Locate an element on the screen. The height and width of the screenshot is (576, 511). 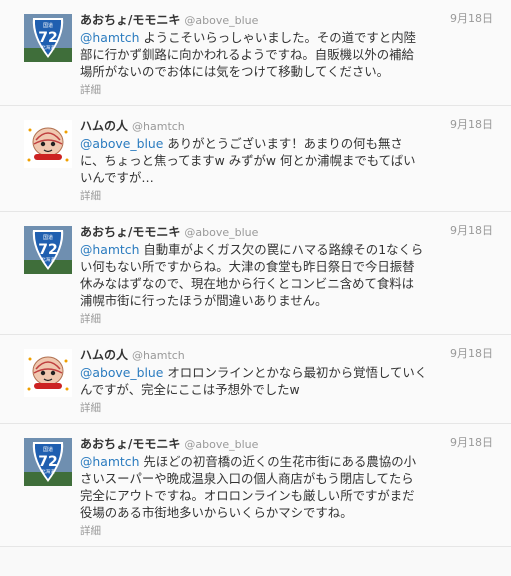
tweet-line: 部に行かず釧路に向かわれるようですね。自販機以外の補給 is located at coordinates (247, 54).